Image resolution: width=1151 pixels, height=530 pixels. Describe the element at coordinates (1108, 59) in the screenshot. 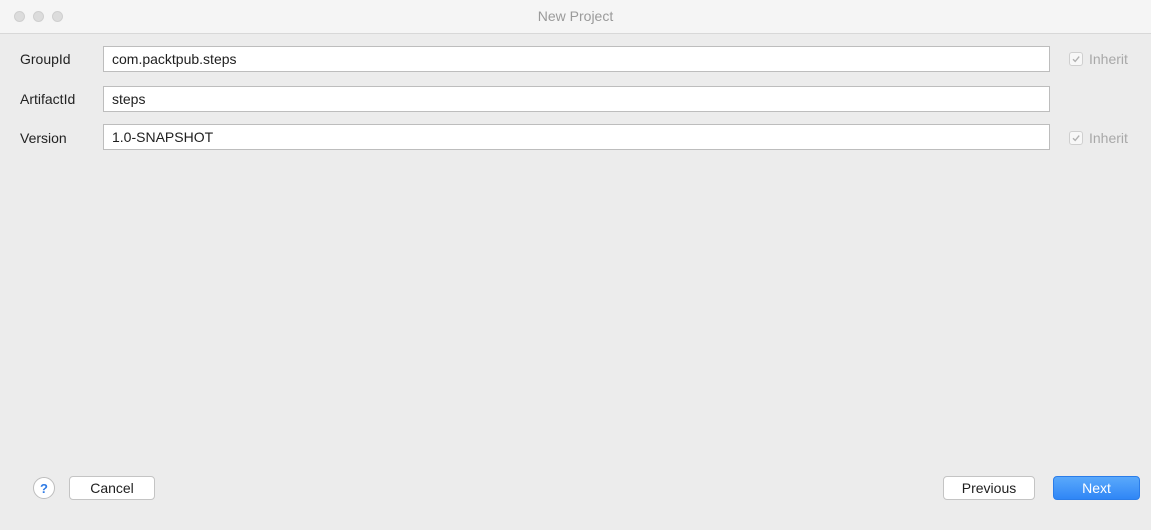

I see `groupid-inherit-label: Inherit` at that location.